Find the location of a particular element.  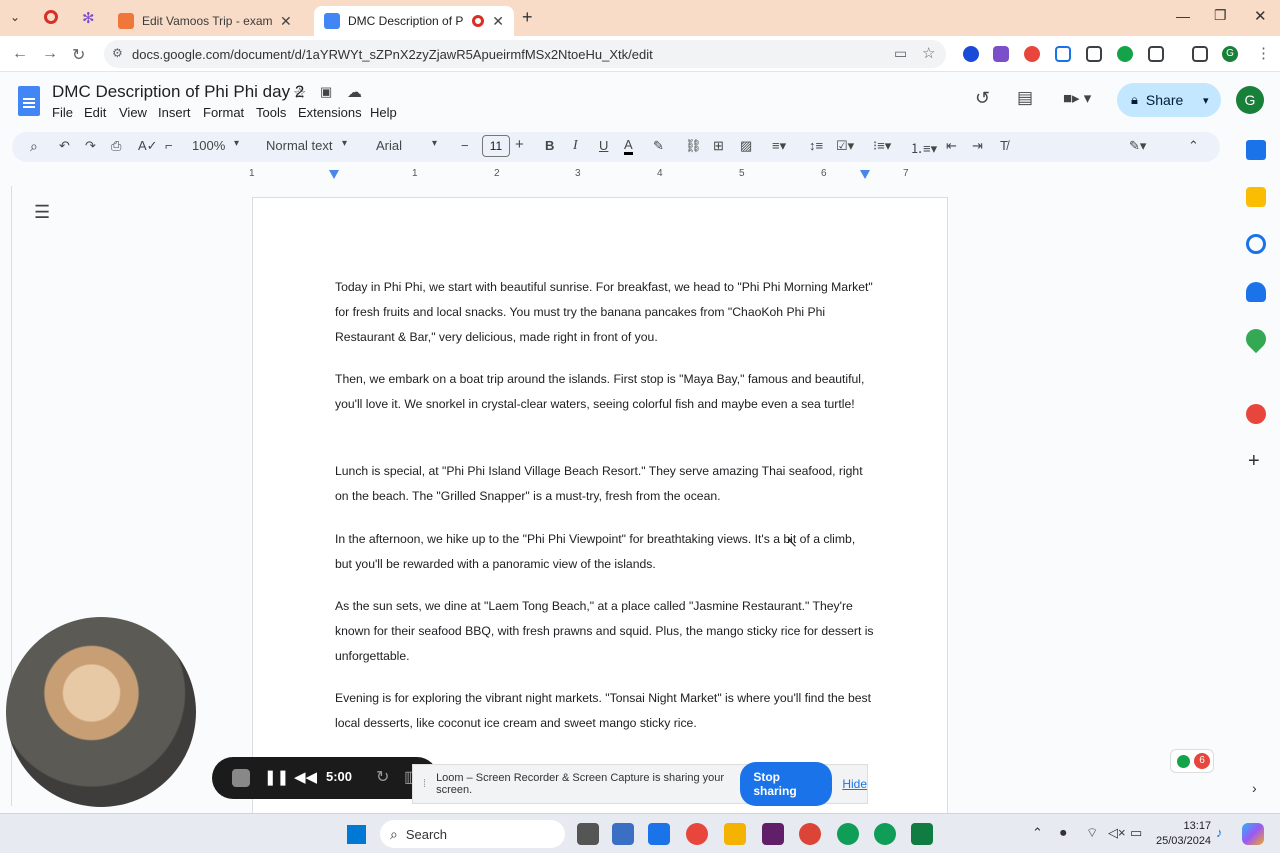

screenshot-extension-icon is located at coordinates (1094, 54).